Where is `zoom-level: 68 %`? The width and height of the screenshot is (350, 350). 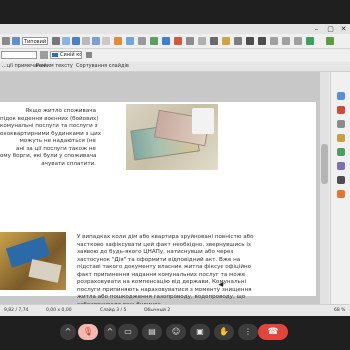 zoom-level: 68 % is located at coordinates (339, 310).